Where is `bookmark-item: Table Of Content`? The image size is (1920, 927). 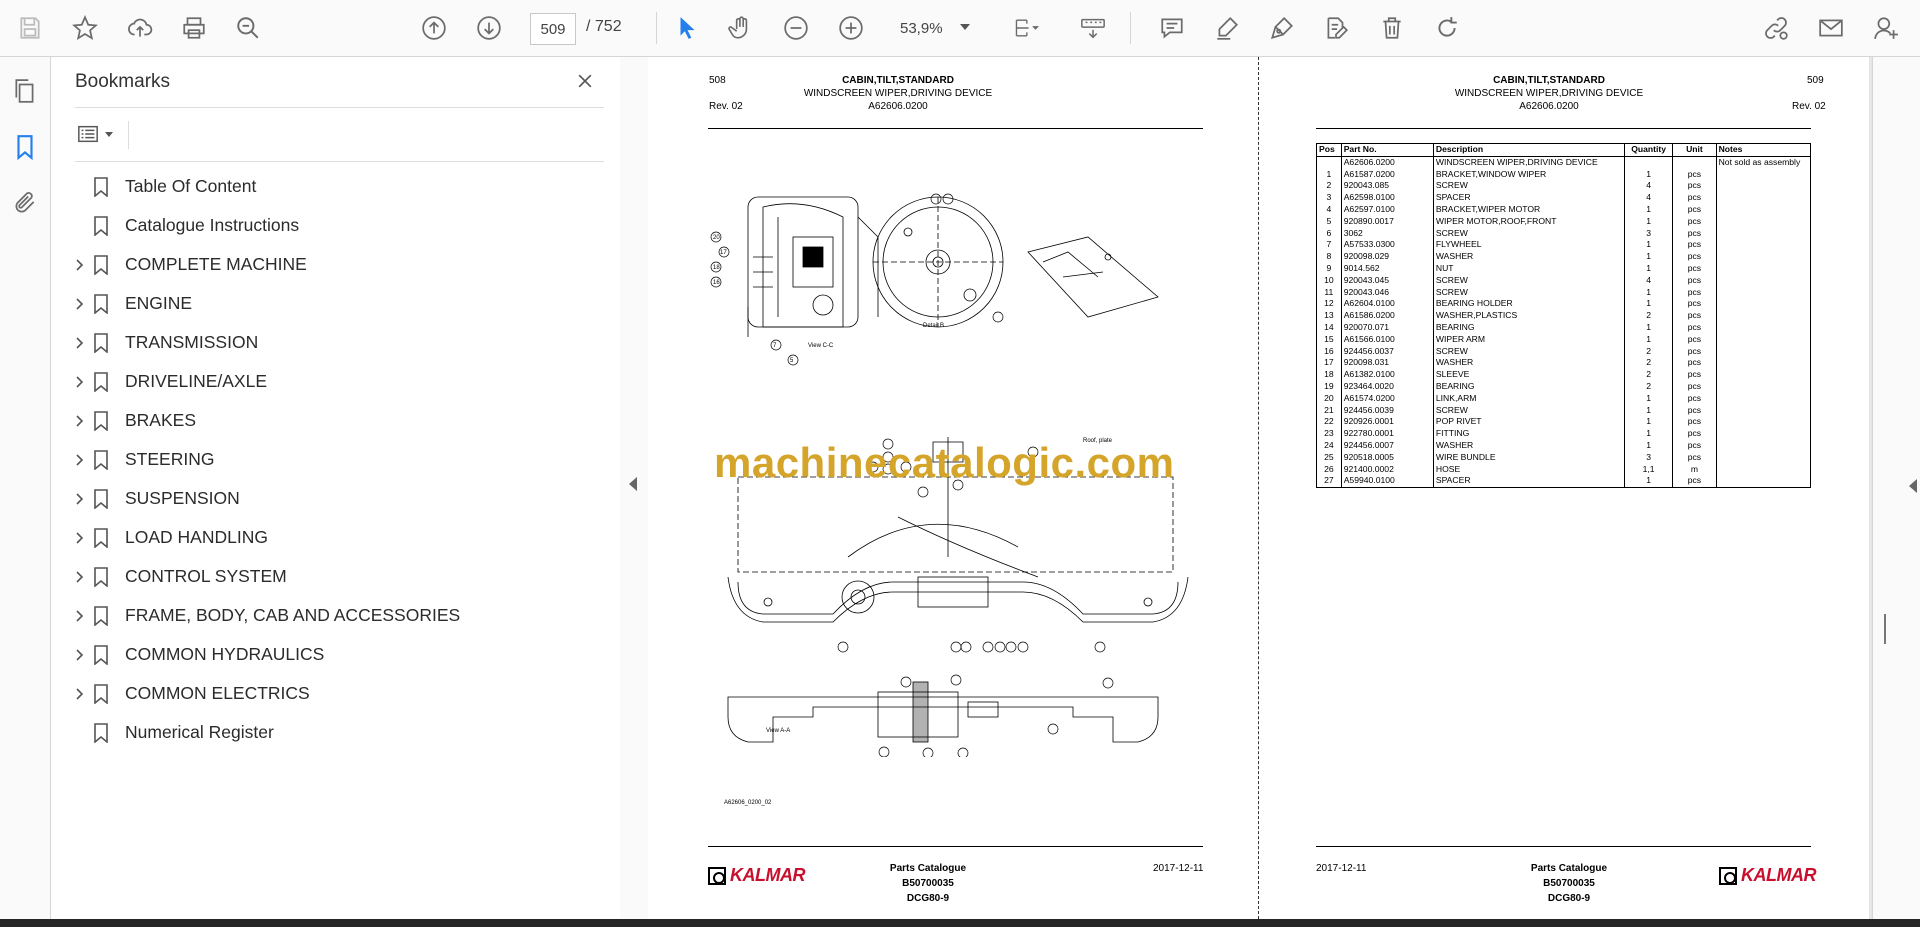
bookmark-item: Table Of Content is located at coordinates (331, 187).